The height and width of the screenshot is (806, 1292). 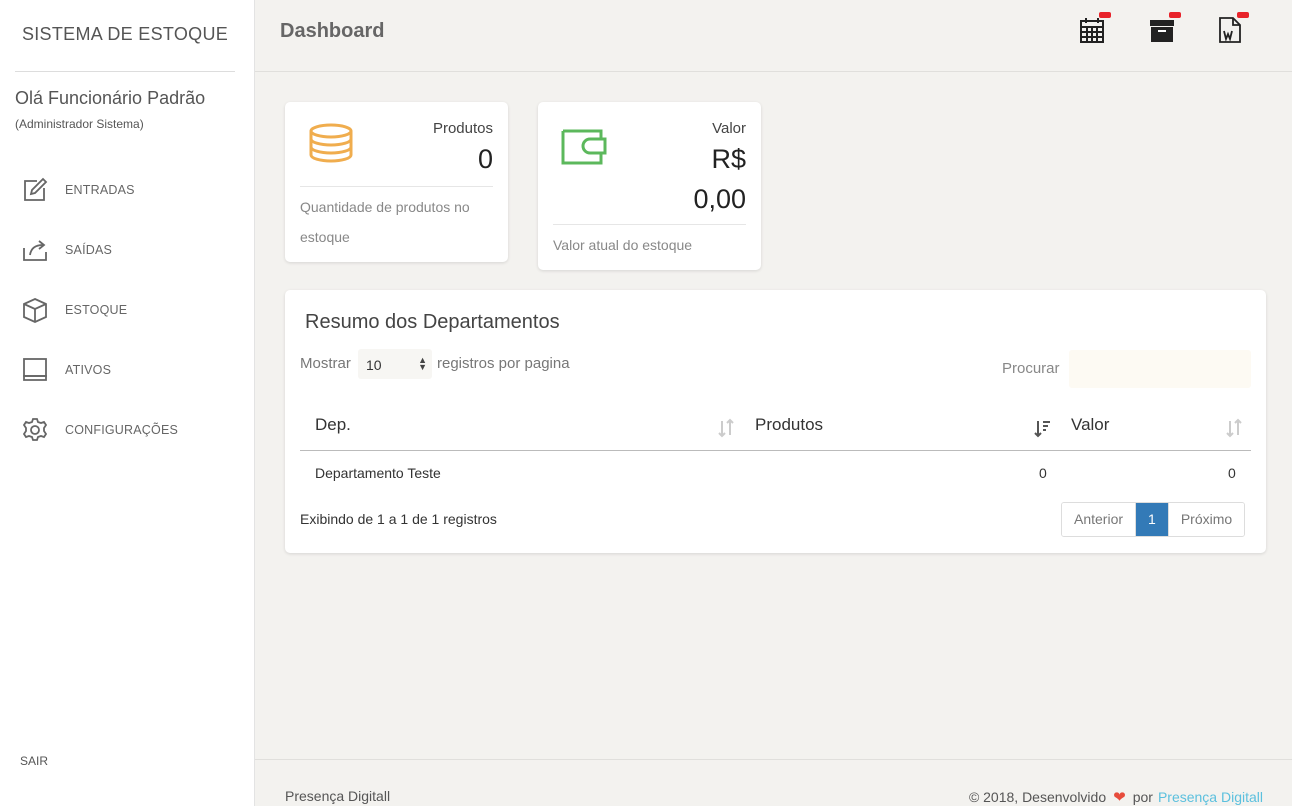 I want to click on pagination-next-button: Próximo, so click(x=1206, y=519).